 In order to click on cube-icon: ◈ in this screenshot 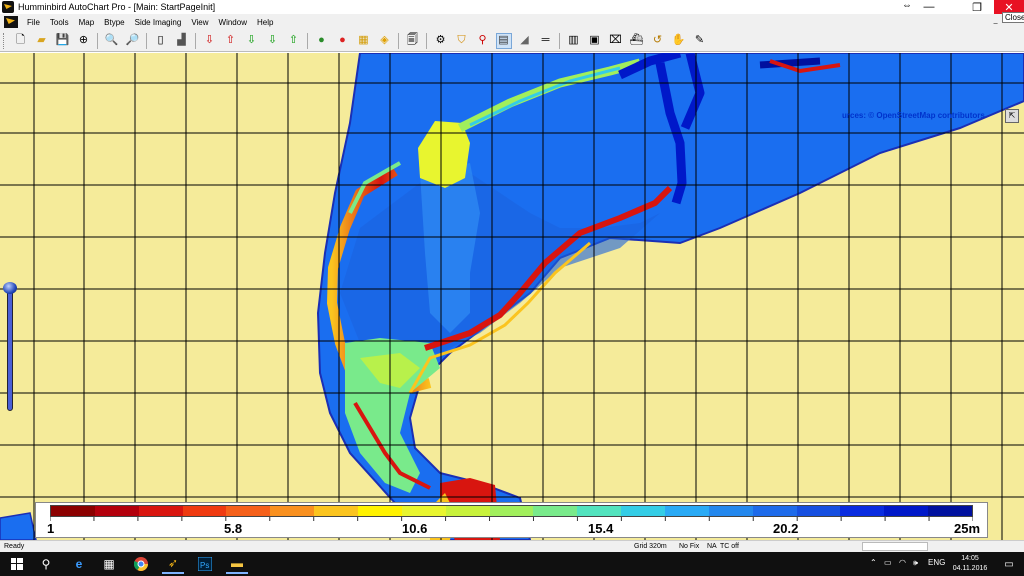, I will do `click(385, 41)`.